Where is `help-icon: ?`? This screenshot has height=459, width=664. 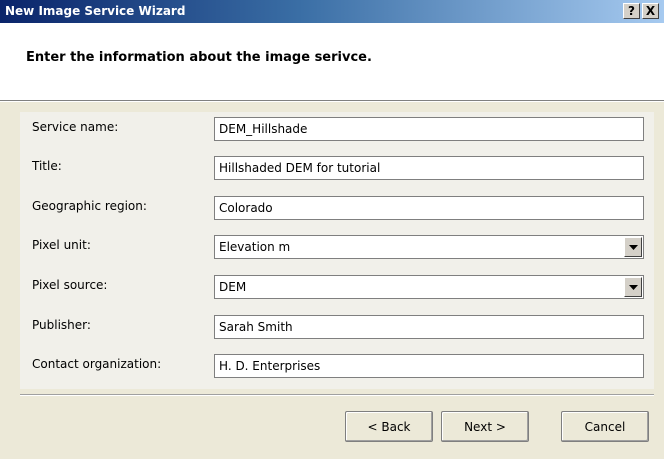 help-icon: ? is located at coordinates (631, 11).